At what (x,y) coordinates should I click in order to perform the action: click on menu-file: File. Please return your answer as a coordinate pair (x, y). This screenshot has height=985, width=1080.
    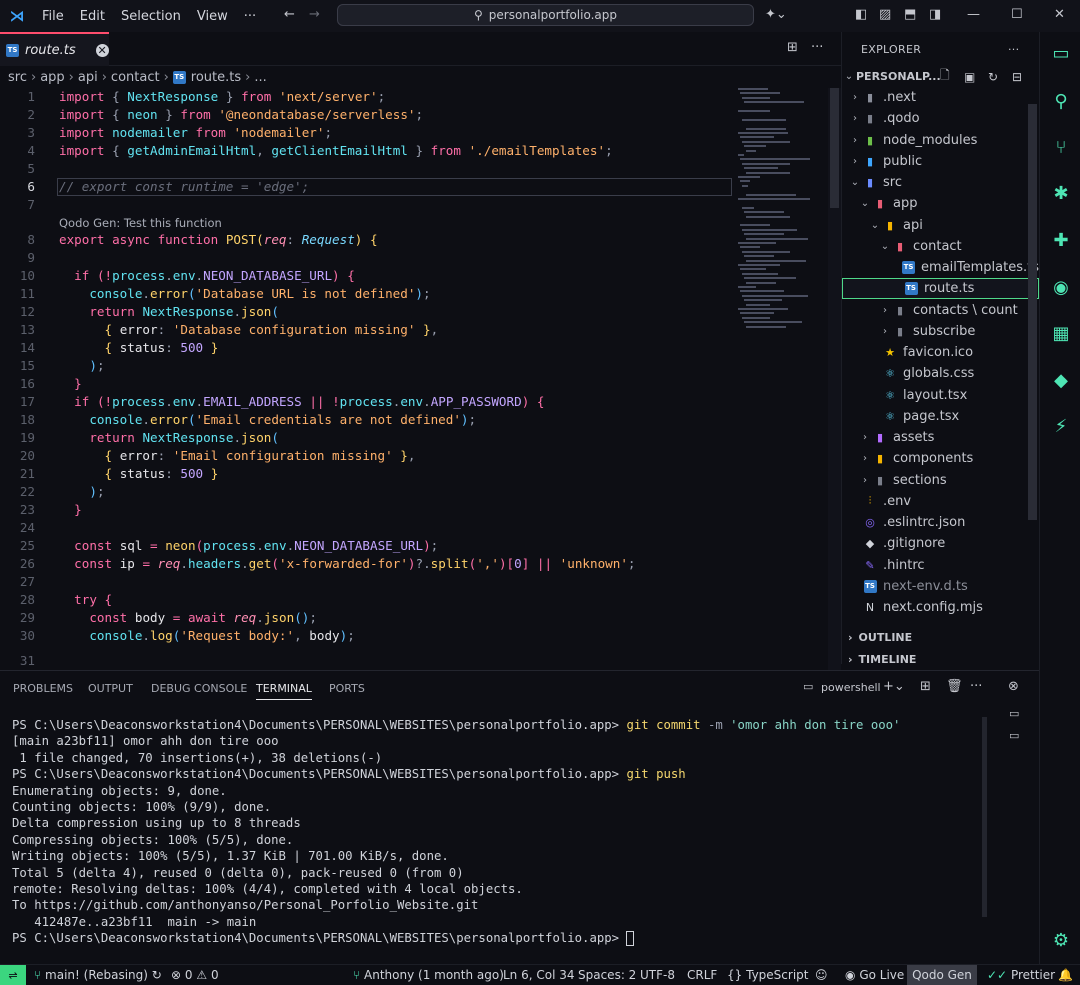
    Looking at the image, I should click on (53, 16).